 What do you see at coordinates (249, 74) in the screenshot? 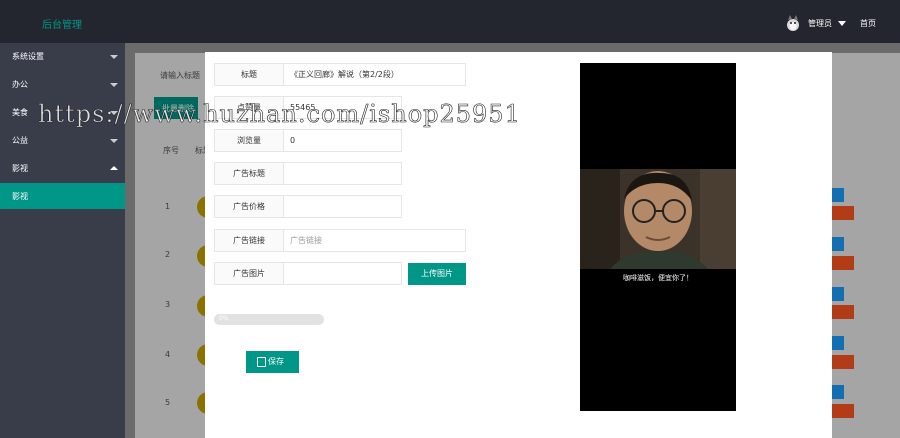
I see `title-label: 标题` at bounding box center [249, 74].